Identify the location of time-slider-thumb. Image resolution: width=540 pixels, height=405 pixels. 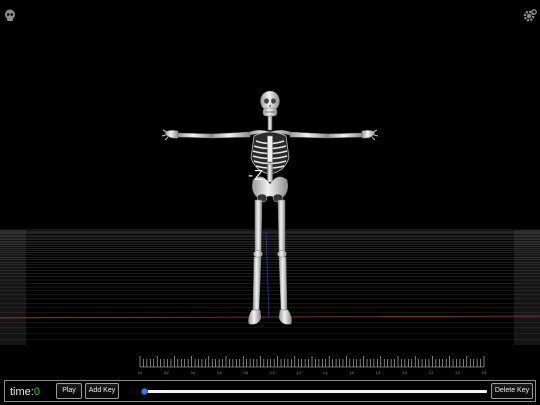
(144, 391).